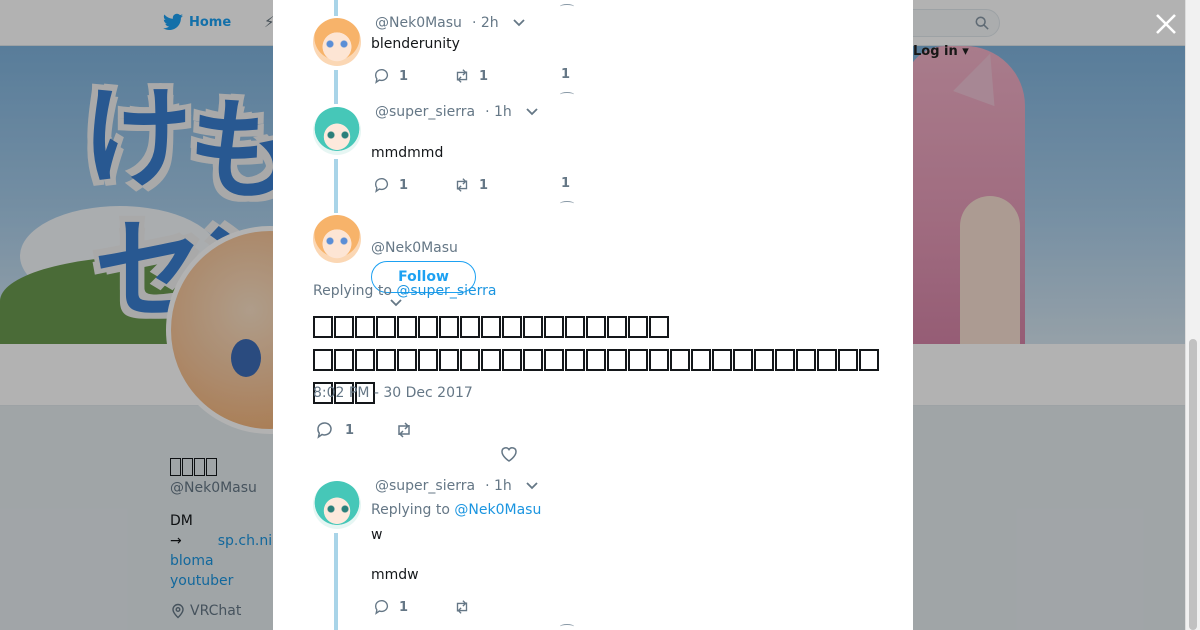 This screenshot has height=630, width=1200. I want to click on previous-tweet-peek, so click(567, 6).